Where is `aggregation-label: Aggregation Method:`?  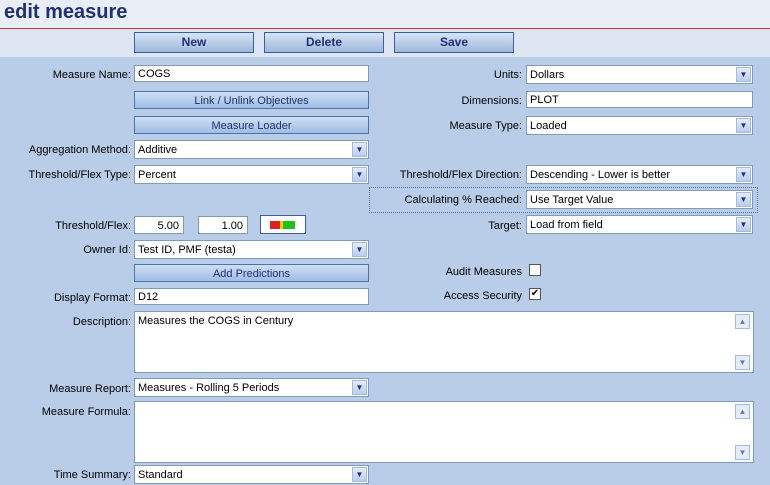 aggregation-label: Aggregation Method: is located at coordinates (79, 150).